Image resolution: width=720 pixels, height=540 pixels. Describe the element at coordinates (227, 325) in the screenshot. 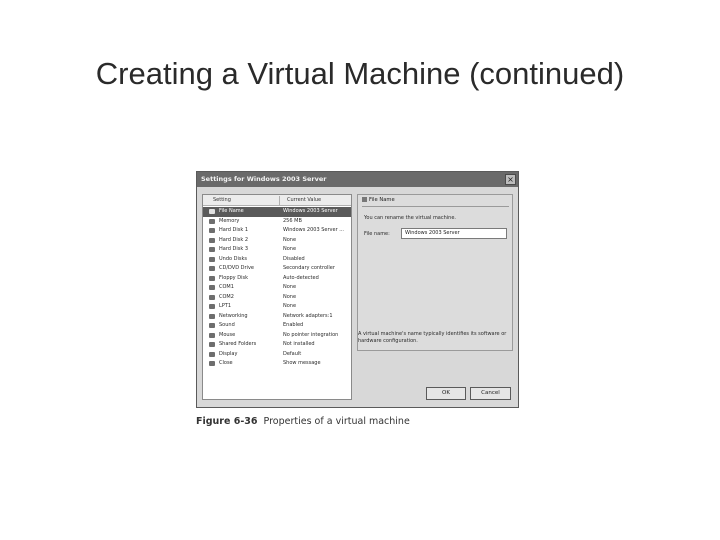

I see `setting-label: Sound` at that location.